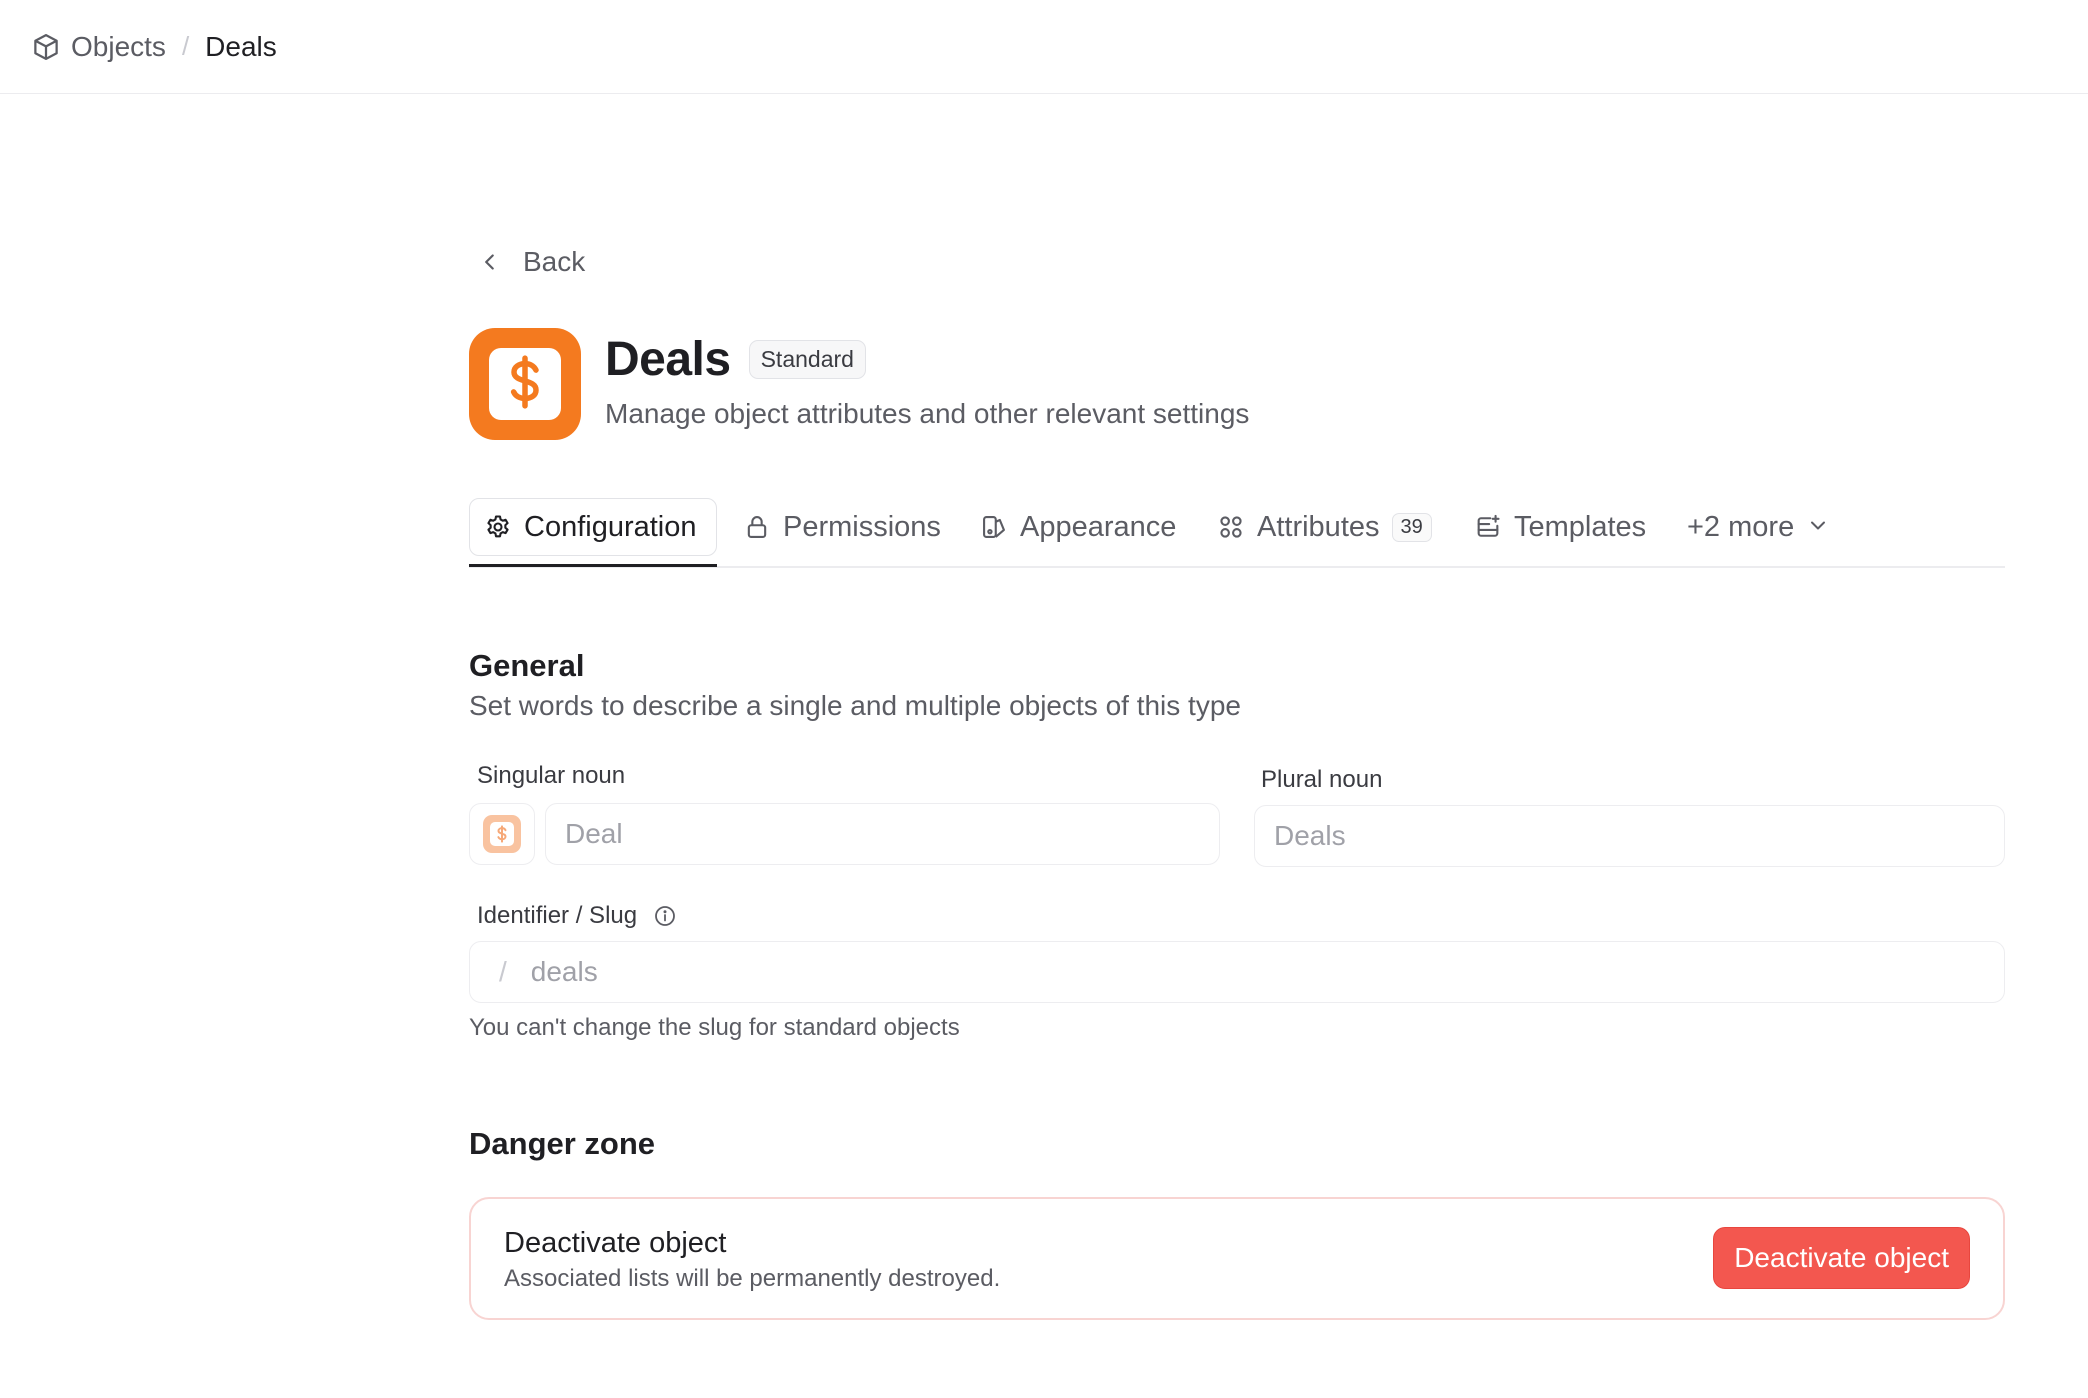 This screenshot has height=1398, width=2088. What do you see at coordinates (1237, 972) in the screenshot?
I see `slug-input: / deals` at bounding box center [1237, 972].